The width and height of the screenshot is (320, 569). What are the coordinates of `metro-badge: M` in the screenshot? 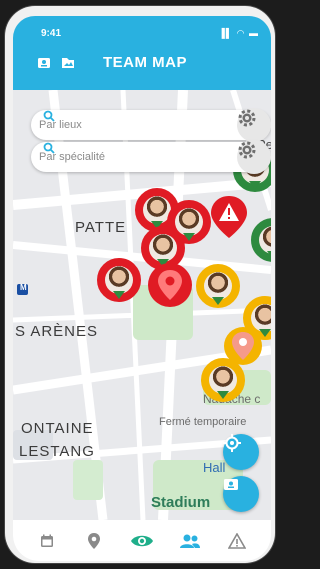 It's located at (23, 287).